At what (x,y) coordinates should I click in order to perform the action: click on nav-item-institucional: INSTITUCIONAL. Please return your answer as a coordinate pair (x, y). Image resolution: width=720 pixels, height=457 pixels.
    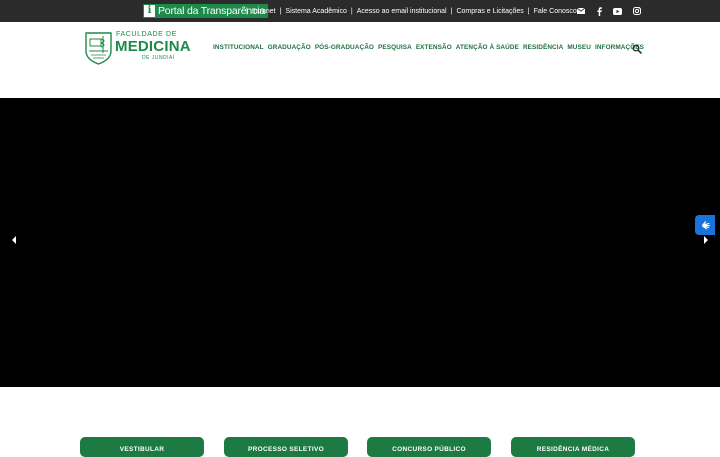
    Looking at the image, I should click on (238, 47).